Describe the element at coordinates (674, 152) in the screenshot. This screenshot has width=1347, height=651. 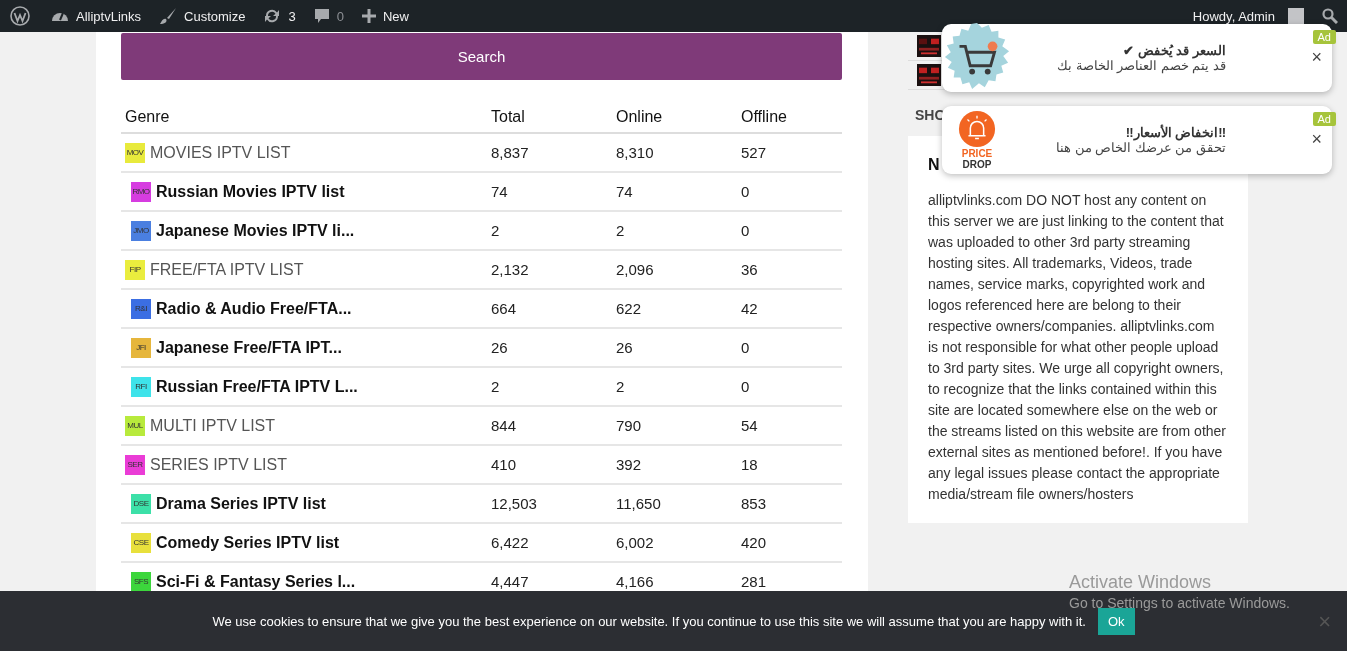
I see `table-cell: 8,310` at that location.